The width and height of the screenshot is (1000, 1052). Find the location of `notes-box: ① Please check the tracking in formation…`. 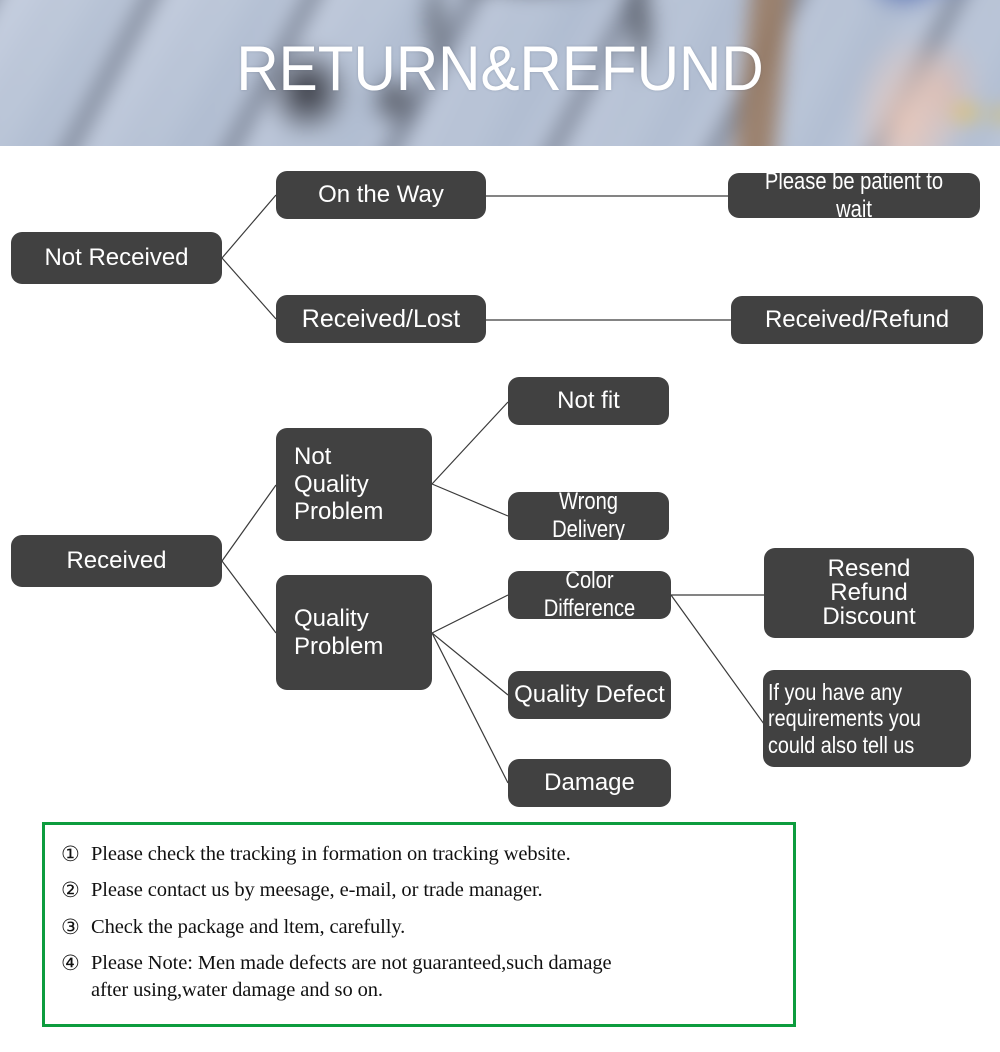

notes-box: ① Please check the tracking in formation… is located at coordinates (419, 924).